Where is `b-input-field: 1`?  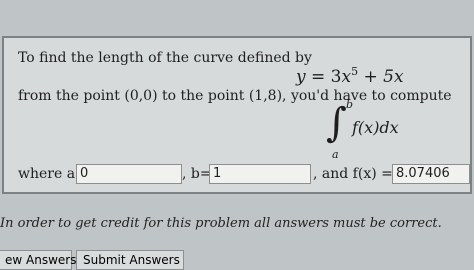
b-input-field: 1 is located at coordinates (260, 174).